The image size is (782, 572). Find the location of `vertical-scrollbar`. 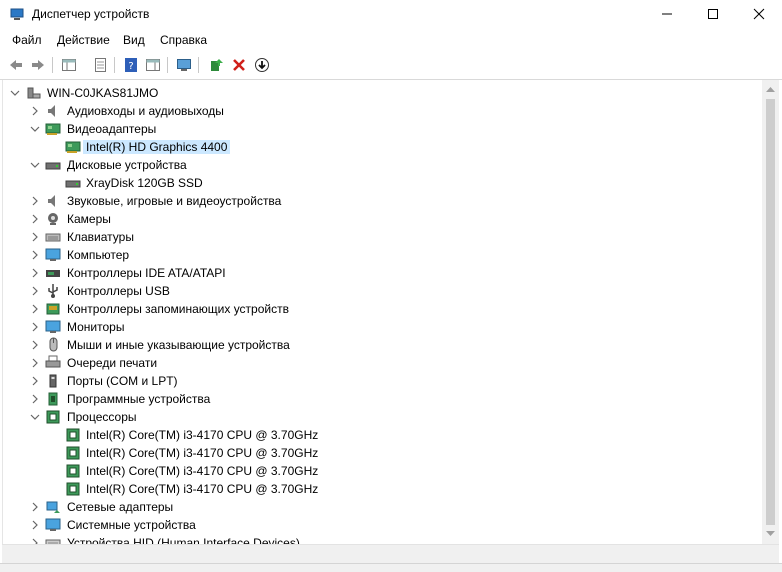

vertical-scrollbar is located at coordinates (770, 312).